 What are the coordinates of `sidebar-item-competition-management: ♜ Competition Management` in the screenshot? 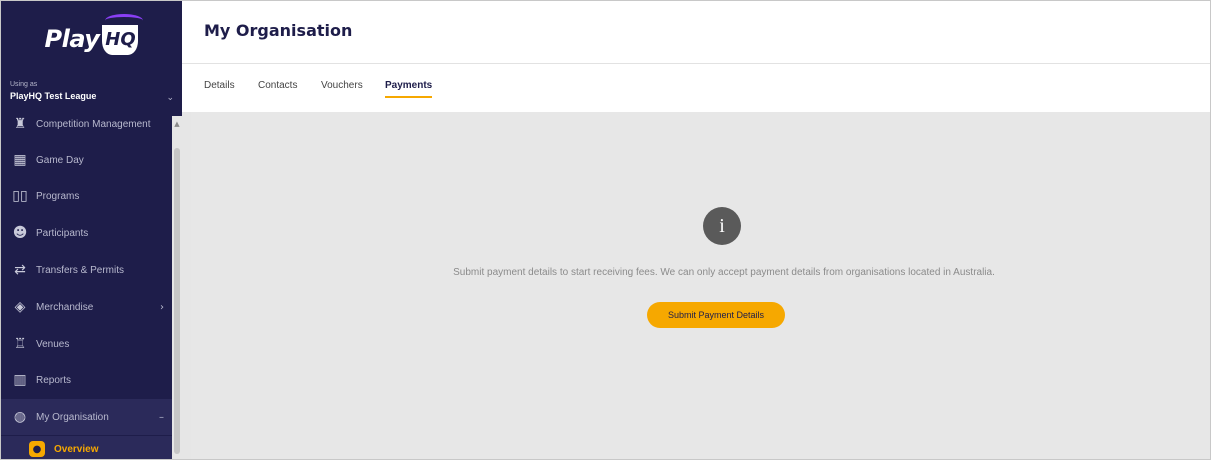 It's located at (86, 124).